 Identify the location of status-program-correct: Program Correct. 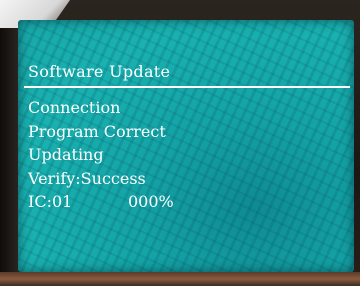
(97, 131).